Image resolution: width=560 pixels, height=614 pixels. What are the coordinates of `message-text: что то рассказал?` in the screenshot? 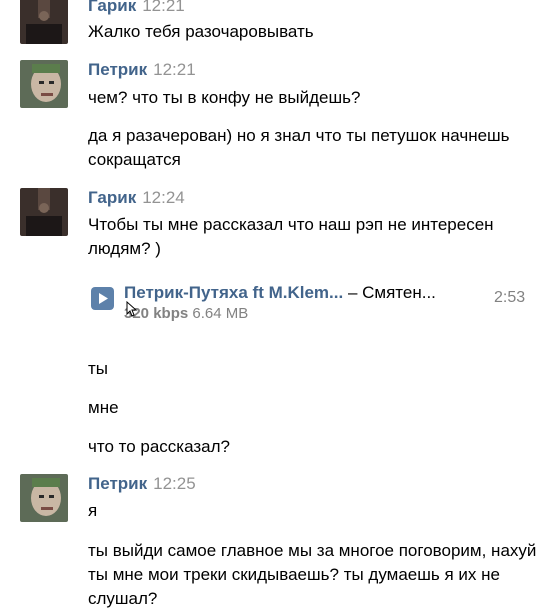 It's located at (159, 446).